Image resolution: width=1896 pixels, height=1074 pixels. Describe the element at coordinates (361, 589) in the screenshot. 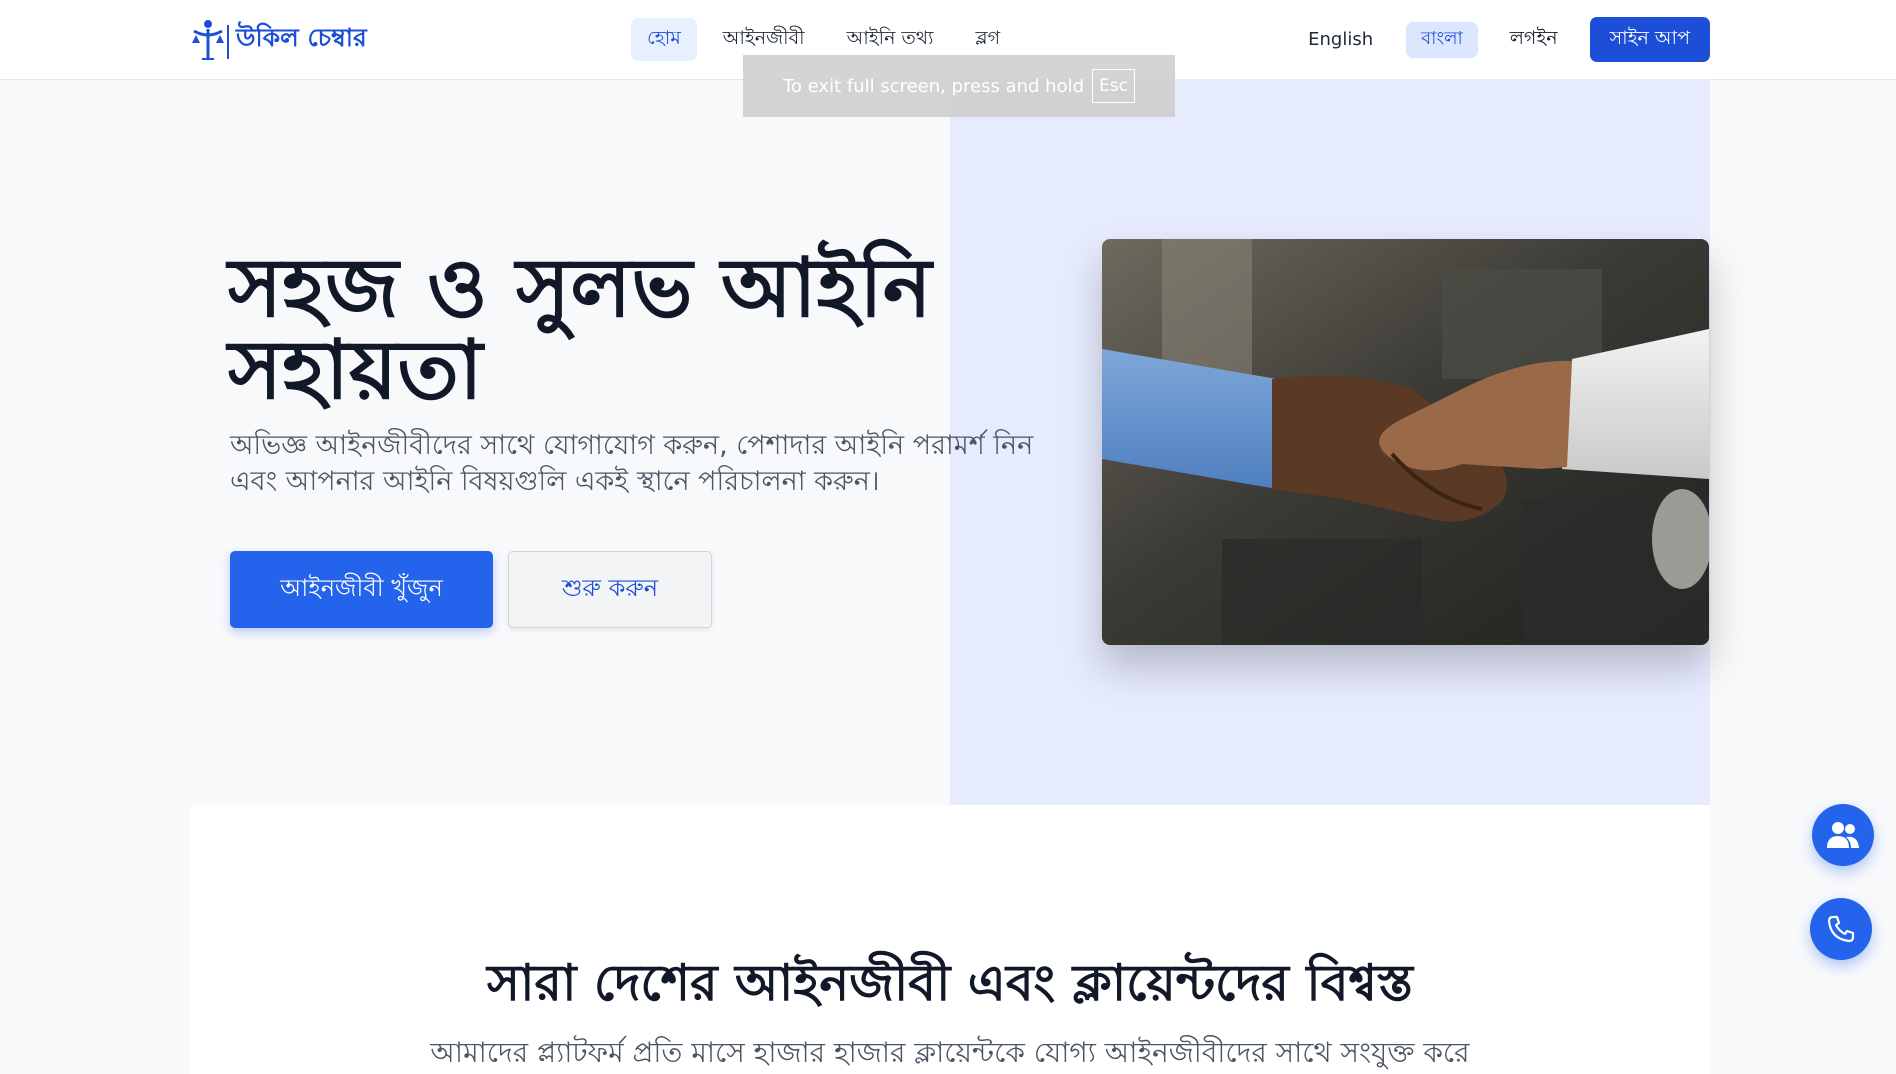

I see `find-lawyer-button: আইনজীবী খুঁজুন` at that location.